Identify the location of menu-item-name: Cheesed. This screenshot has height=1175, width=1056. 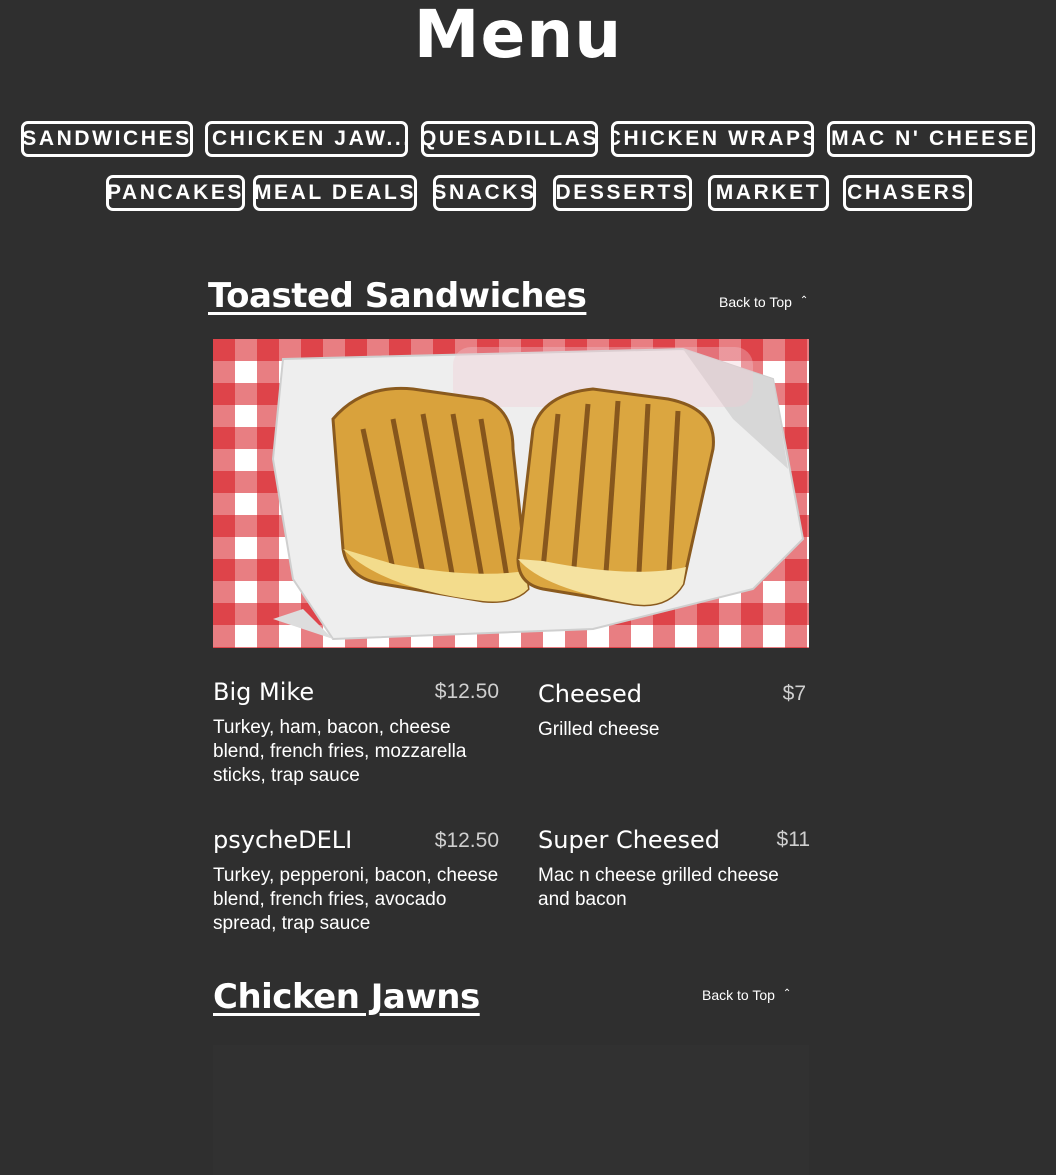
(590, 694).